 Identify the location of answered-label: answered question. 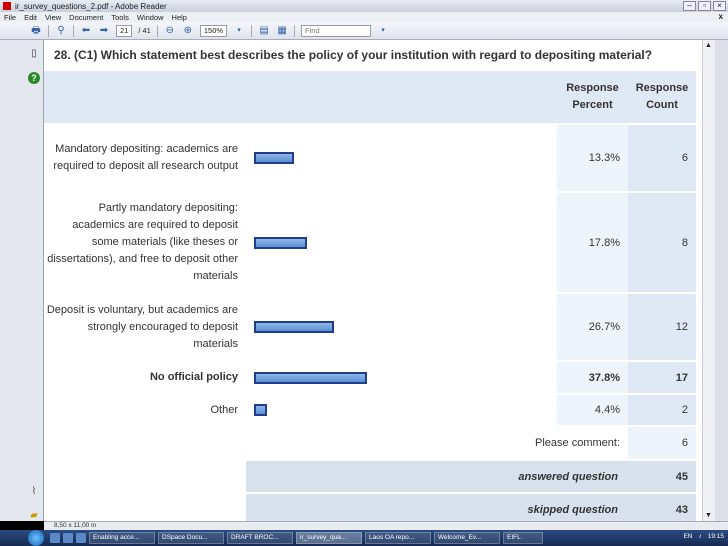
(437, 476).